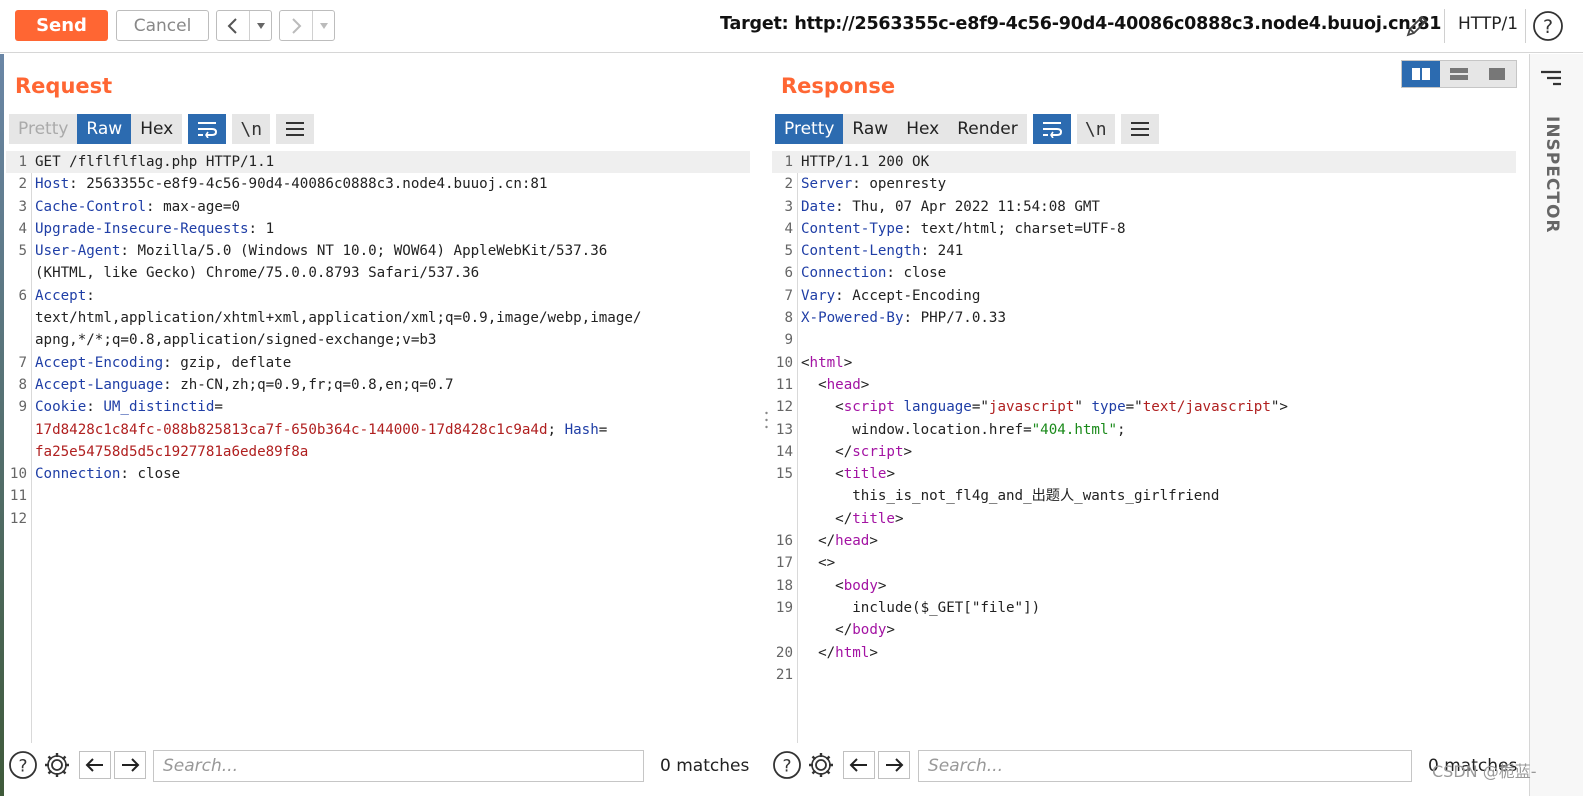  I want to click on line-number: 3, so click(22, 206).